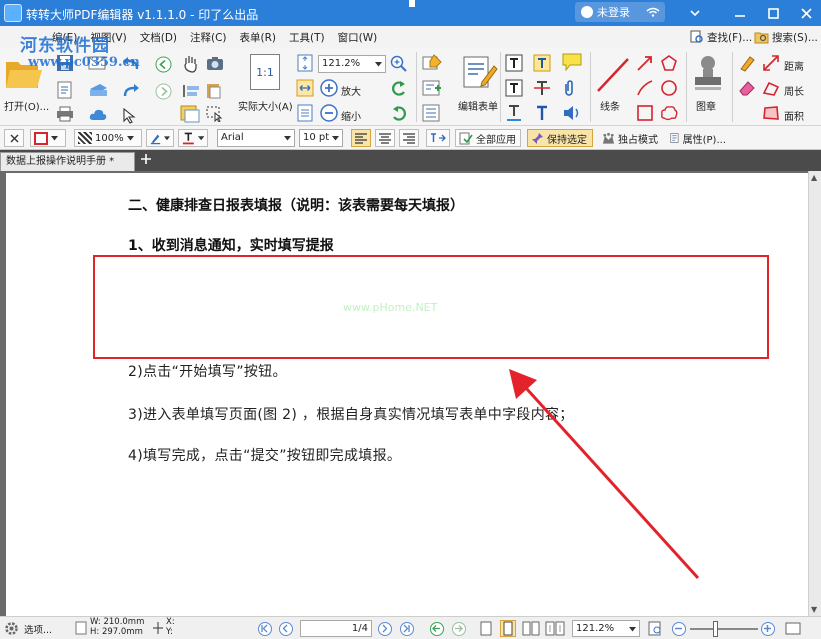 The image size is (821, 639). Describe the element at coordinates (305, 63) in the screenshot. I see `fit-page-icon` at that location.